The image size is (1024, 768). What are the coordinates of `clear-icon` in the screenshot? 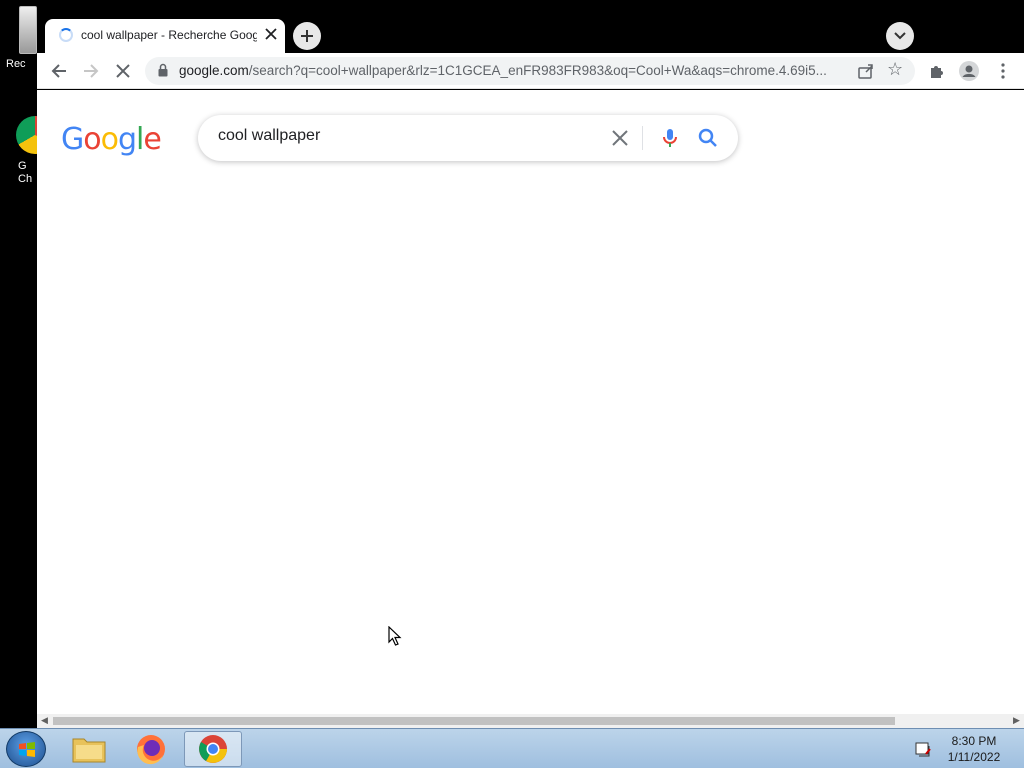 It's located at (620, 138).